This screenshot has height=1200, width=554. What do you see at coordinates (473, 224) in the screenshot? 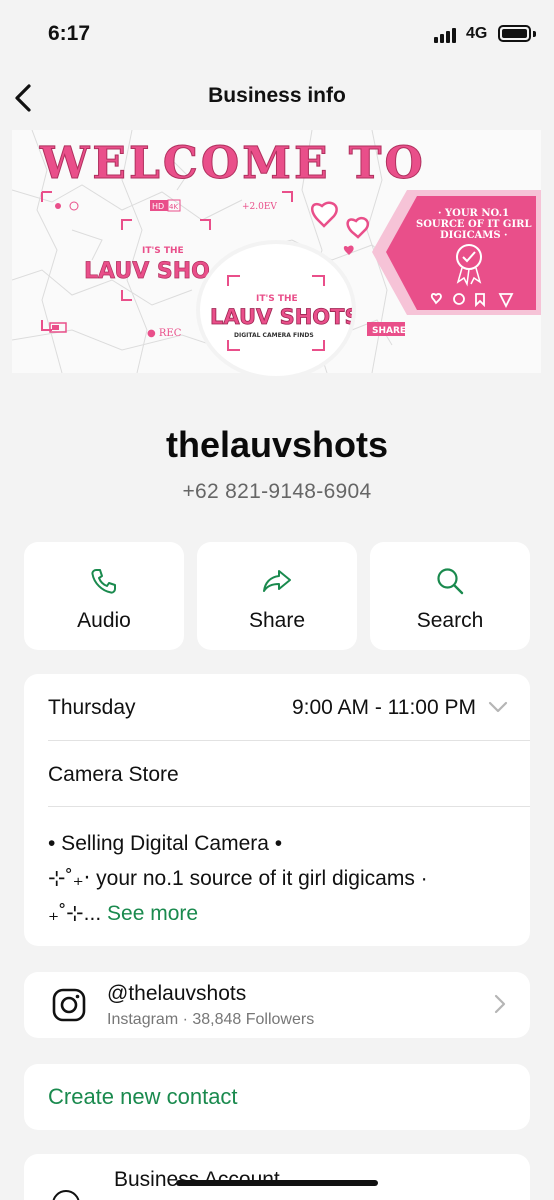
I see `badge-line-2: SOURCE OF IT GIRL` at bounding box center [473, 224].